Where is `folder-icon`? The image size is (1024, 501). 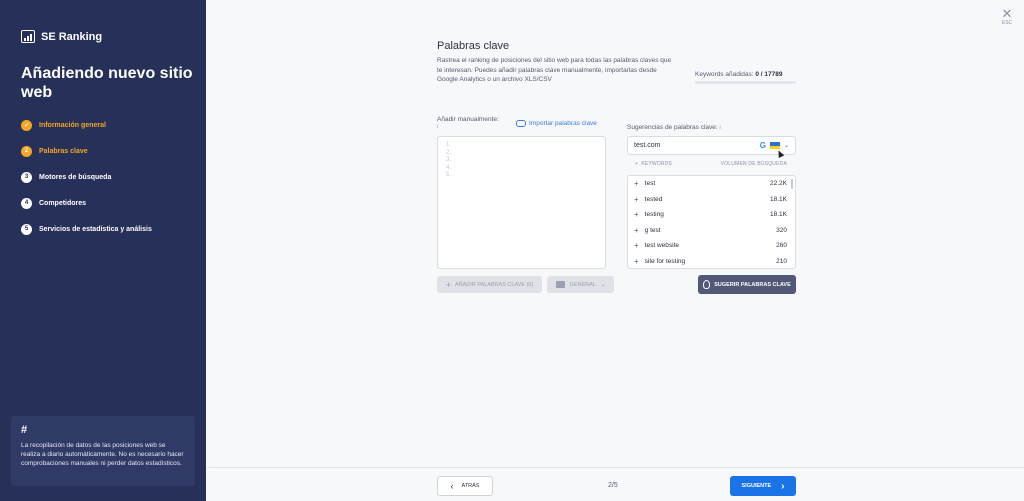
folder-icon is located at coordinates (560, 284).